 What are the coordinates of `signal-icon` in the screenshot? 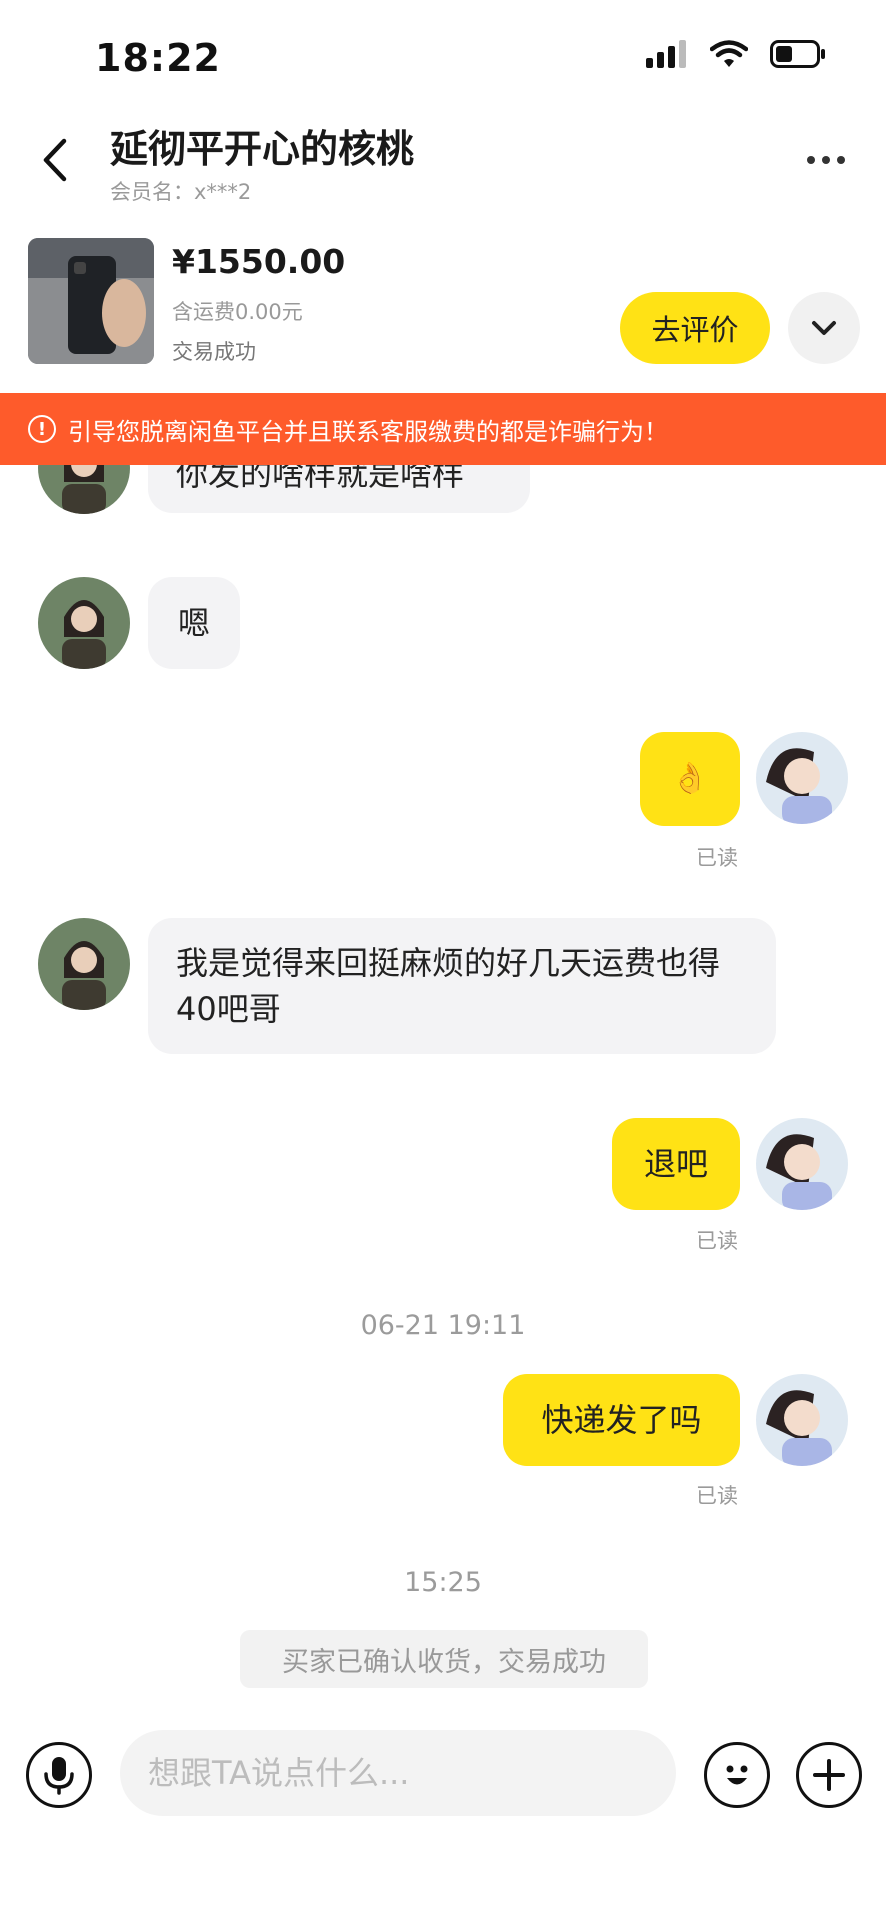 It's located at (666, 54).